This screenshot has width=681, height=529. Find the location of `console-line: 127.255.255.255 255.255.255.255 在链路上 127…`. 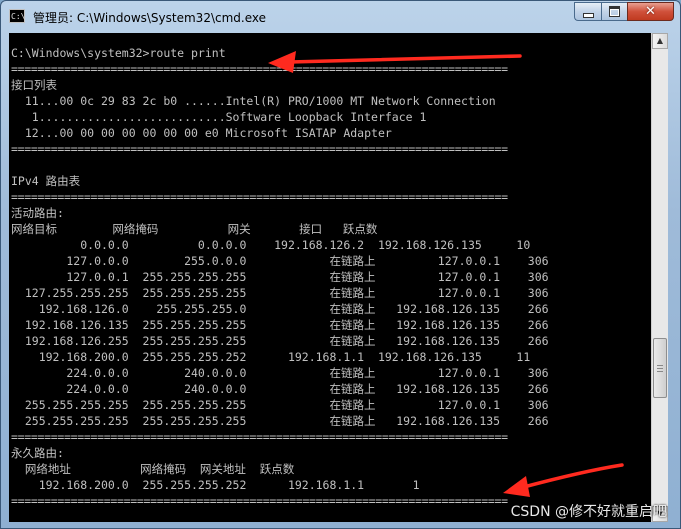

console-line: 127.255.255.255 255.255.255.255 在链路上 127… is located at coordinates (280, 293).